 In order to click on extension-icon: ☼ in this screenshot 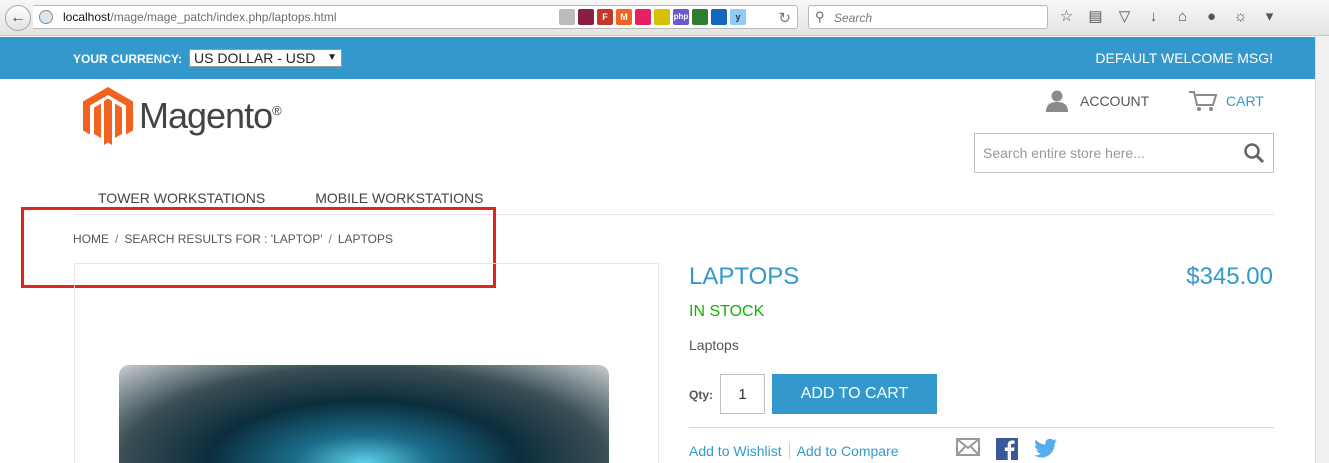, I will do `click(1240, 17)`.